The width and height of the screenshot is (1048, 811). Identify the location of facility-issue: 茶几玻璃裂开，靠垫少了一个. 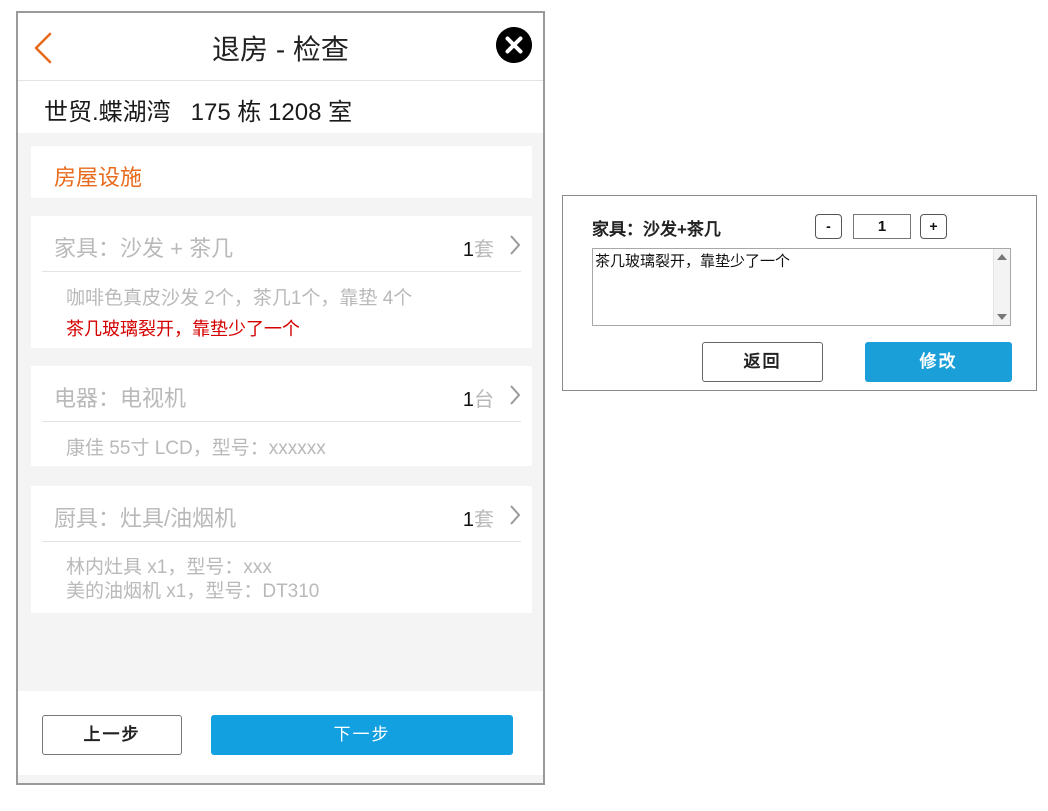
(183, 329).